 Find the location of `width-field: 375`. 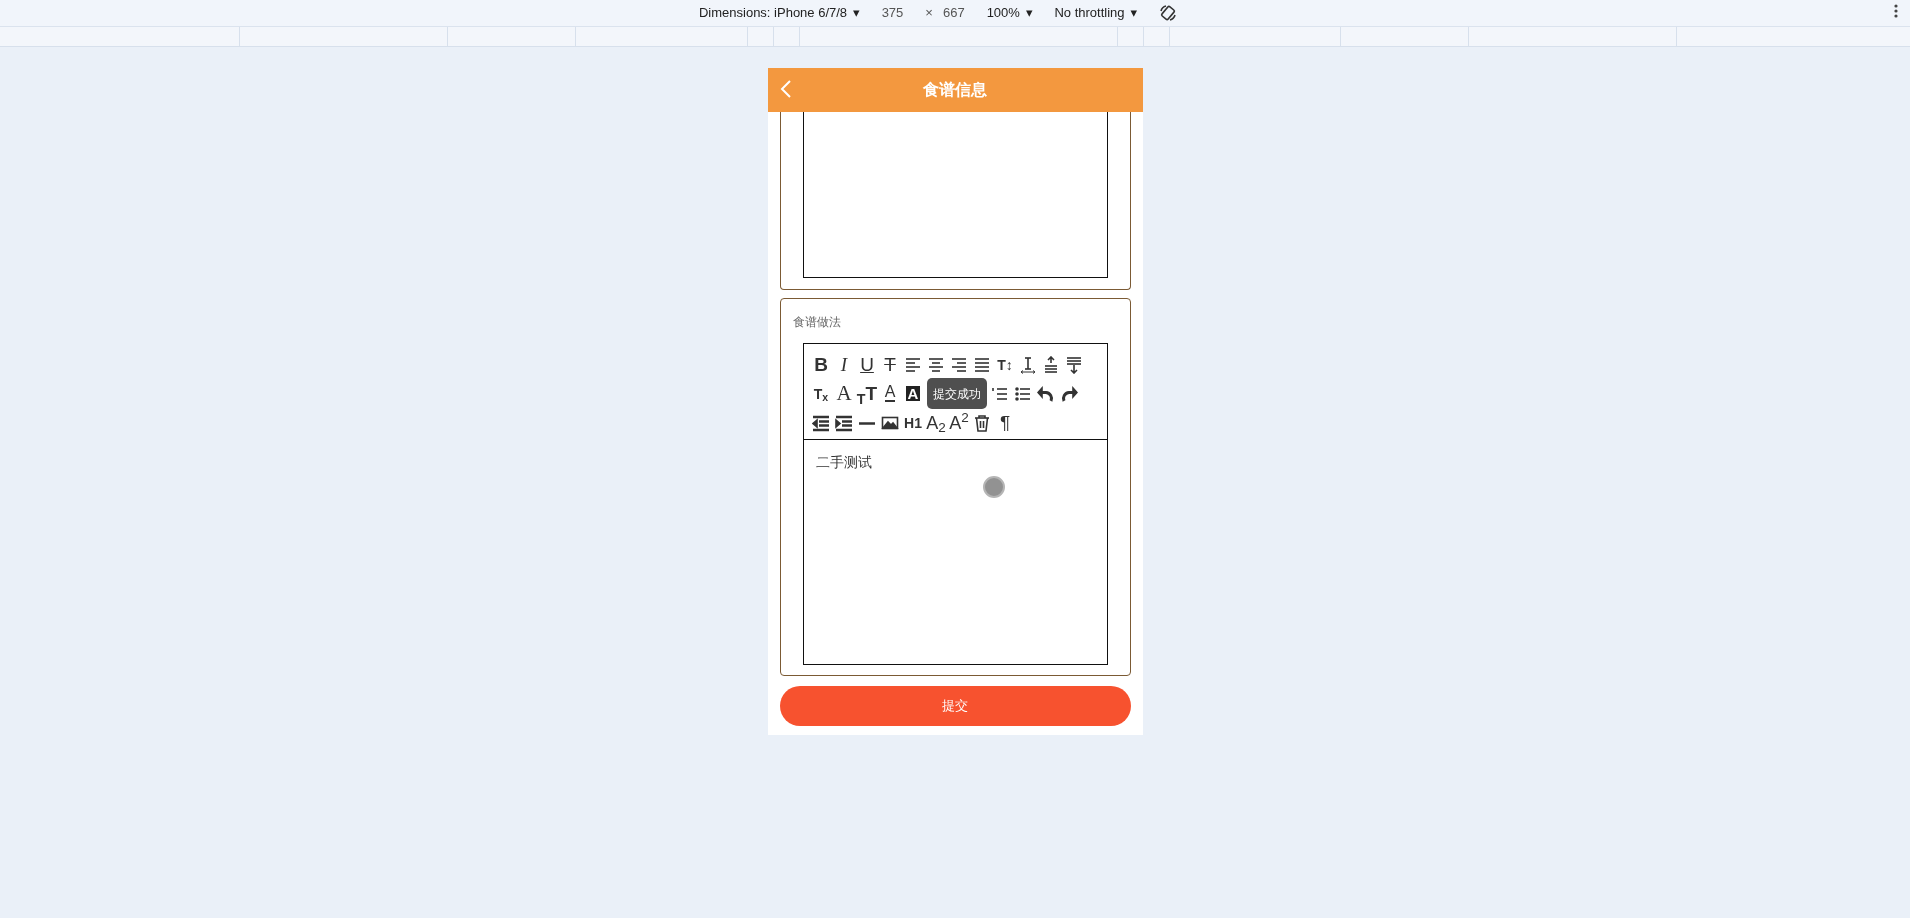

width-field: 375 is located at coordinates (892, 13).